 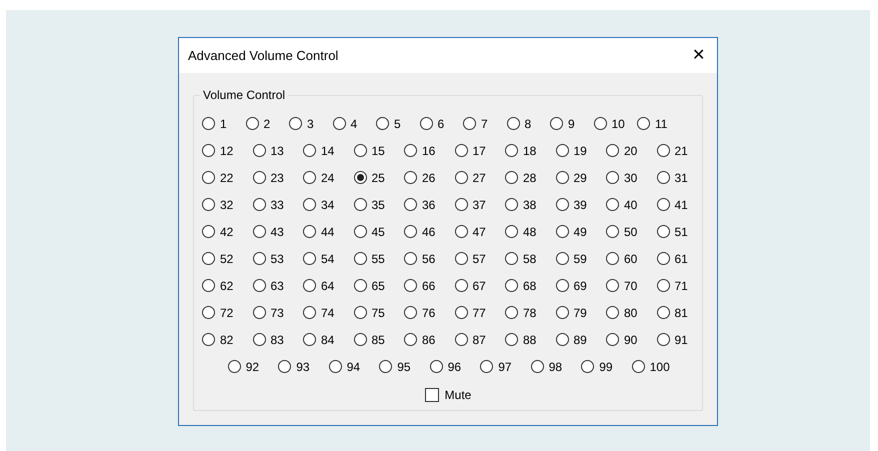 I want to click on radio-button: 40, so click(x=631, y=205).